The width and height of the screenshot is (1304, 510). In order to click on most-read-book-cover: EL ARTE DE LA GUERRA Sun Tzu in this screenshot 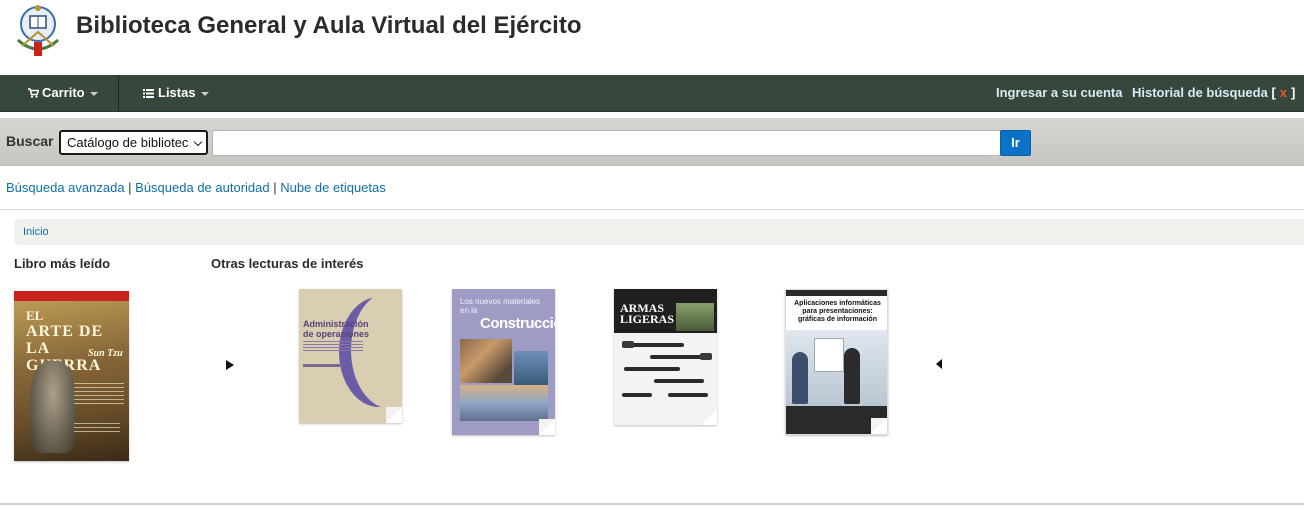, I will do `click(71, 376)`.